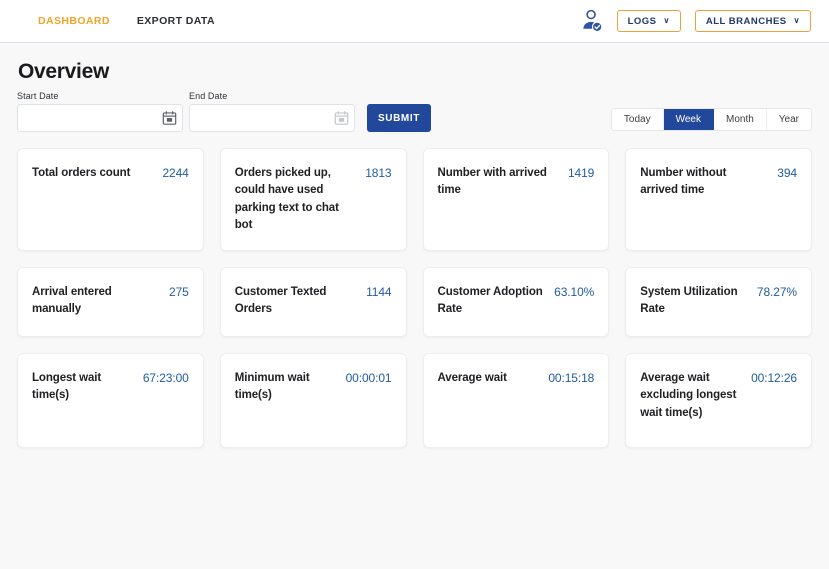  I want to click on kpi-card-system-utilization-rate: System Utilization Rate 78.27%, so click(718, 302).